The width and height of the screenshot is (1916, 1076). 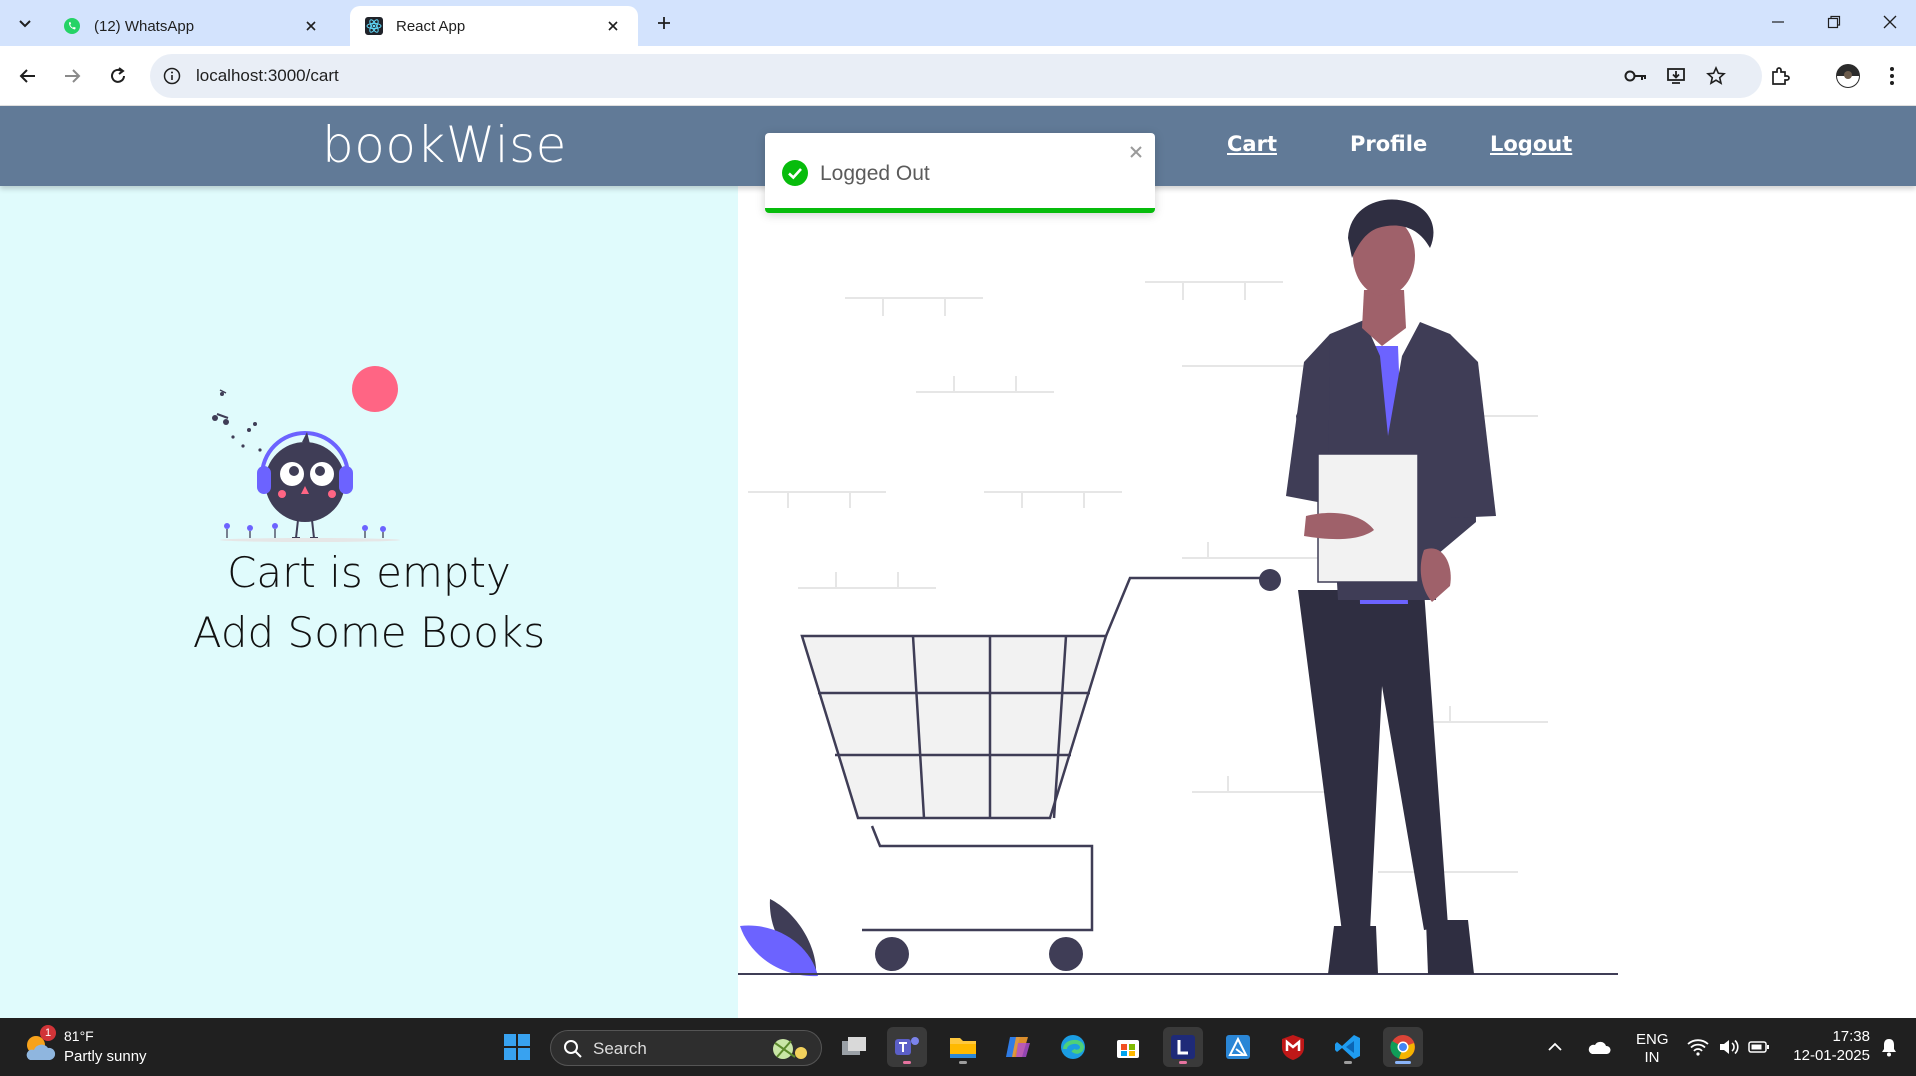 What do you see at coordinates (960, 210) in the screenshot?
I see `toast-progress-bar` at bounding box center [960, 210].